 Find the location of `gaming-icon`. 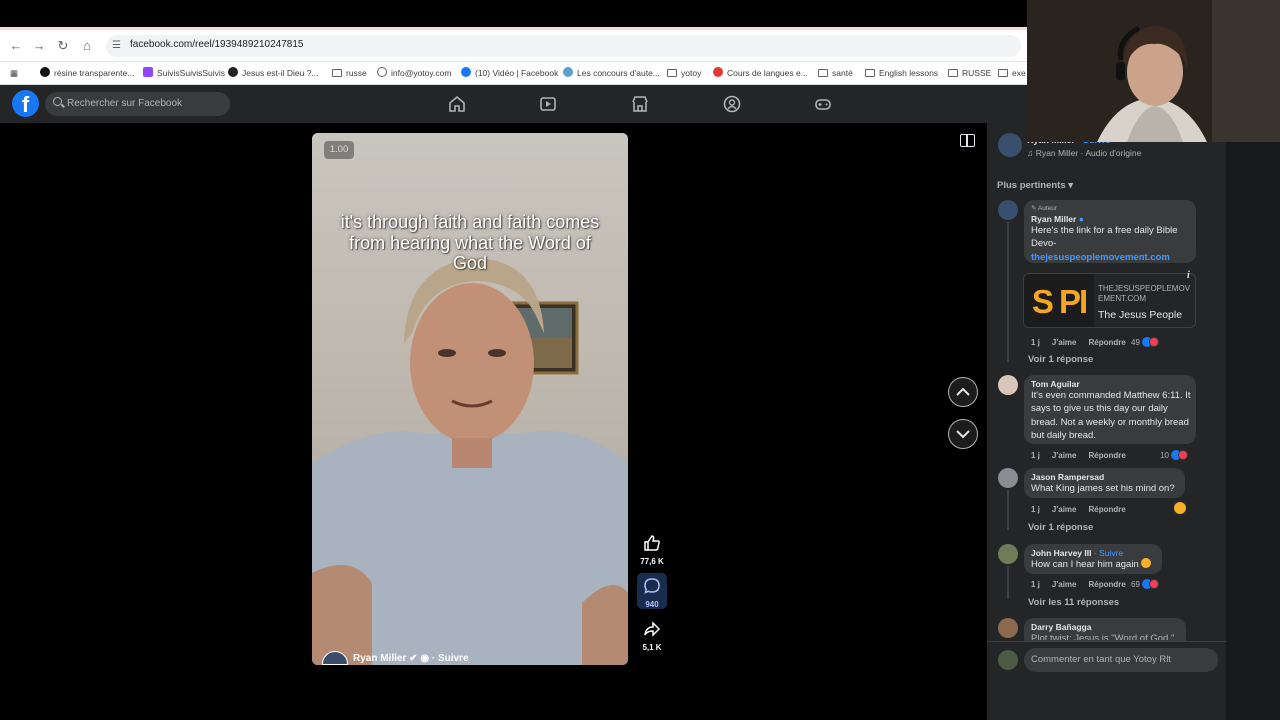

gaming-icon is located at coordinates (823, 104).